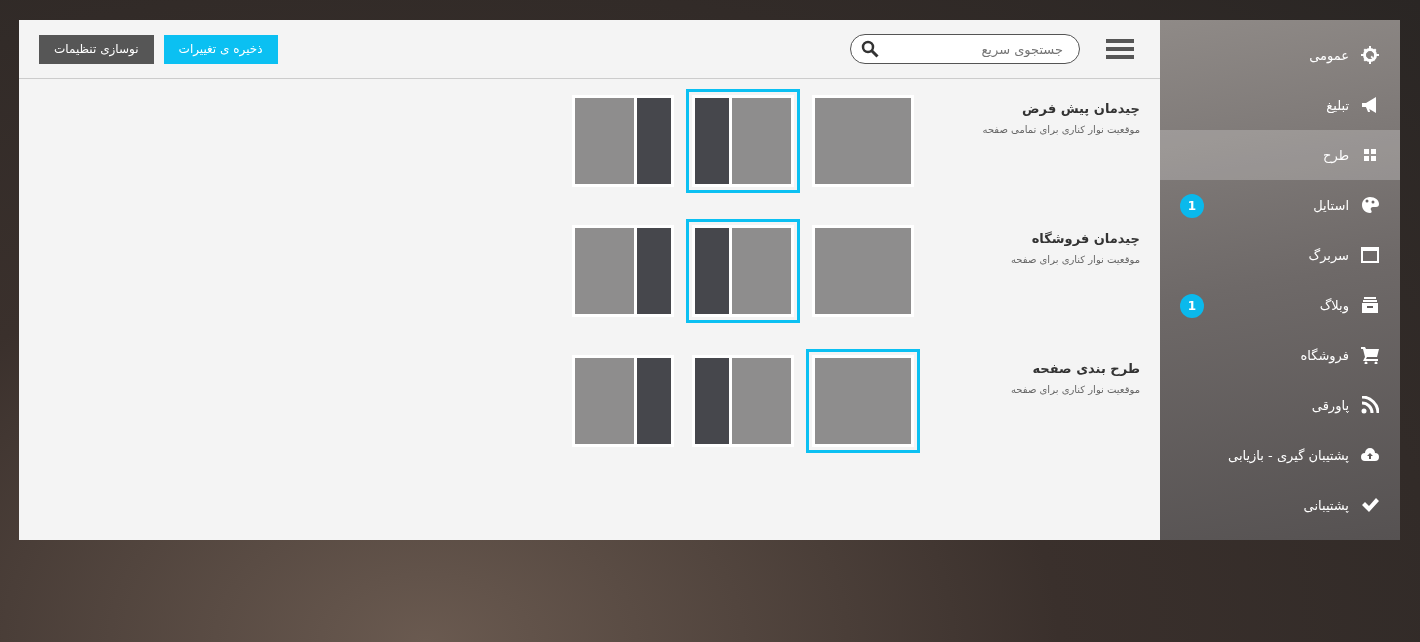 This screenshot has height=642, width=1420. What do you see at coordinates (1060, 129) in the screenshot?
I see `section-description: موقعیت نوار کناری برای تمامی صفحه` at bounding box center [1060, 129].